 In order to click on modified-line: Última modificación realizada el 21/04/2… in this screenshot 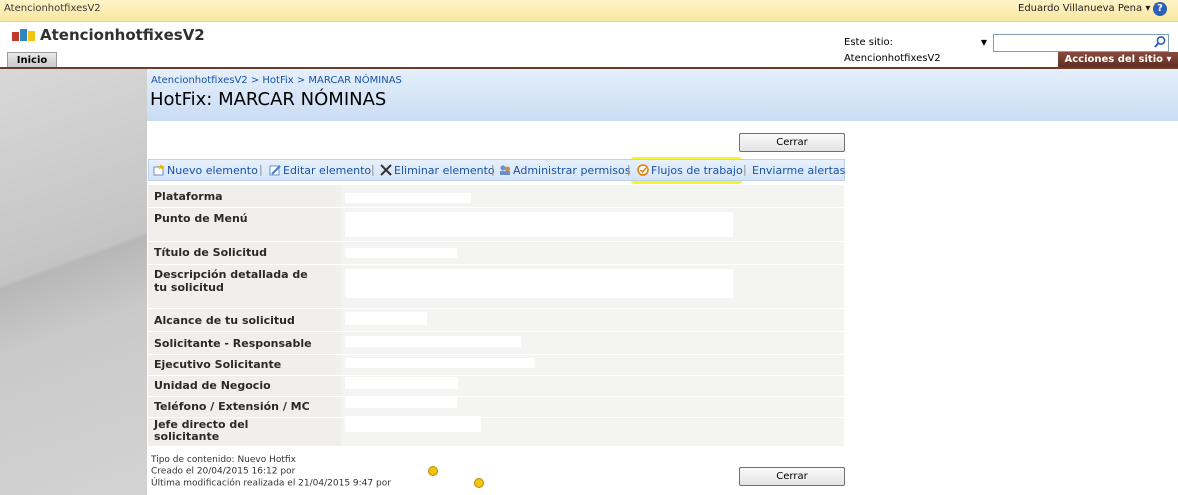, I will do `click(317, 483)`.